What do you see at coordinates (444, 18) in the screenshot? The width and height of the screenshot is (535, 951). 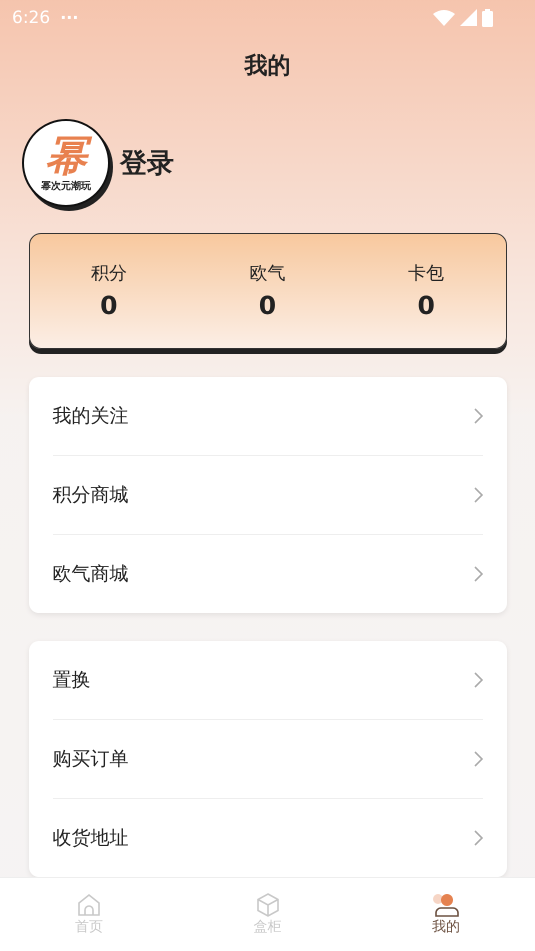 I see `wifi-icon` at bounding box center [444, 18].